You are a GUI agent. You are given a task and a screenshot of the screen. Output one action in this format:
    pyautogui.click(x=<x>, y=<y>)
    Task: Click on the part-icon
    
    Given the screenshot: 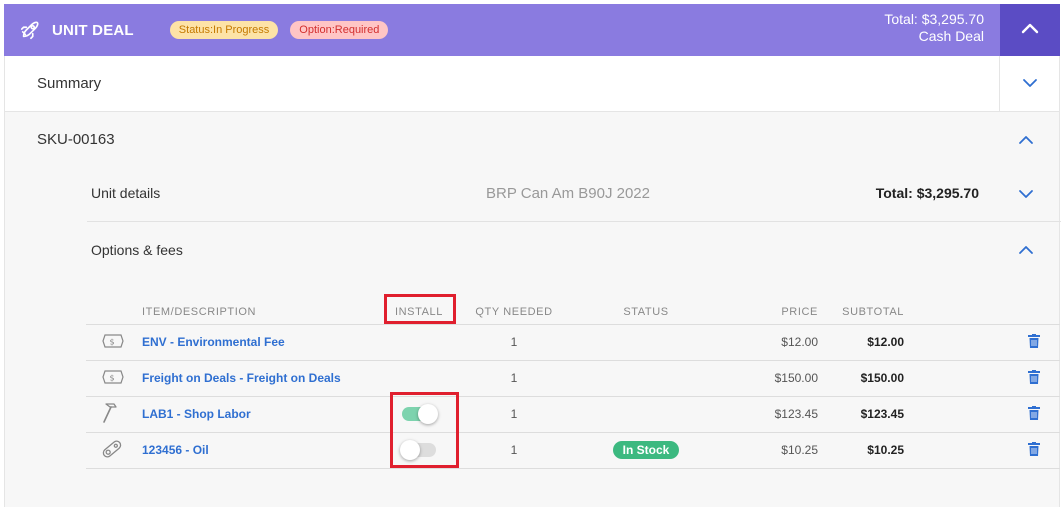 What is the action you would take?
    pyautogui.click(x=112, y=448)
    